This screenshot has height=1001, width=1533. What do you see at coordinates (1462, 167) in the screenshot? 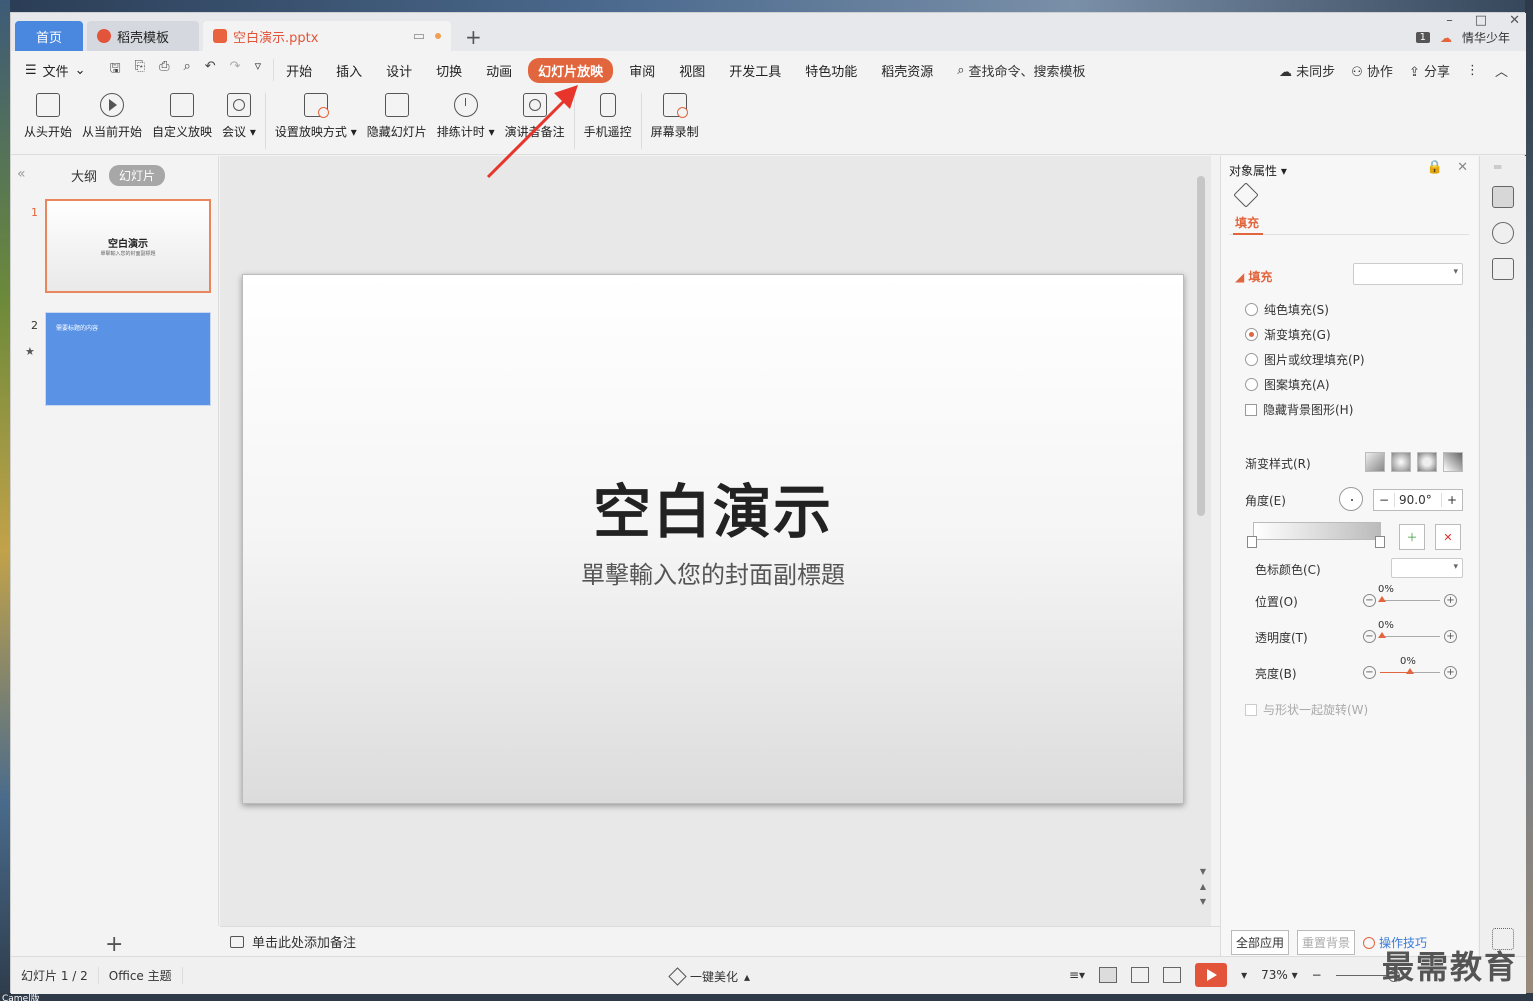
I see `close-panel-icon: ✕` at bounding box center [1462, 167].